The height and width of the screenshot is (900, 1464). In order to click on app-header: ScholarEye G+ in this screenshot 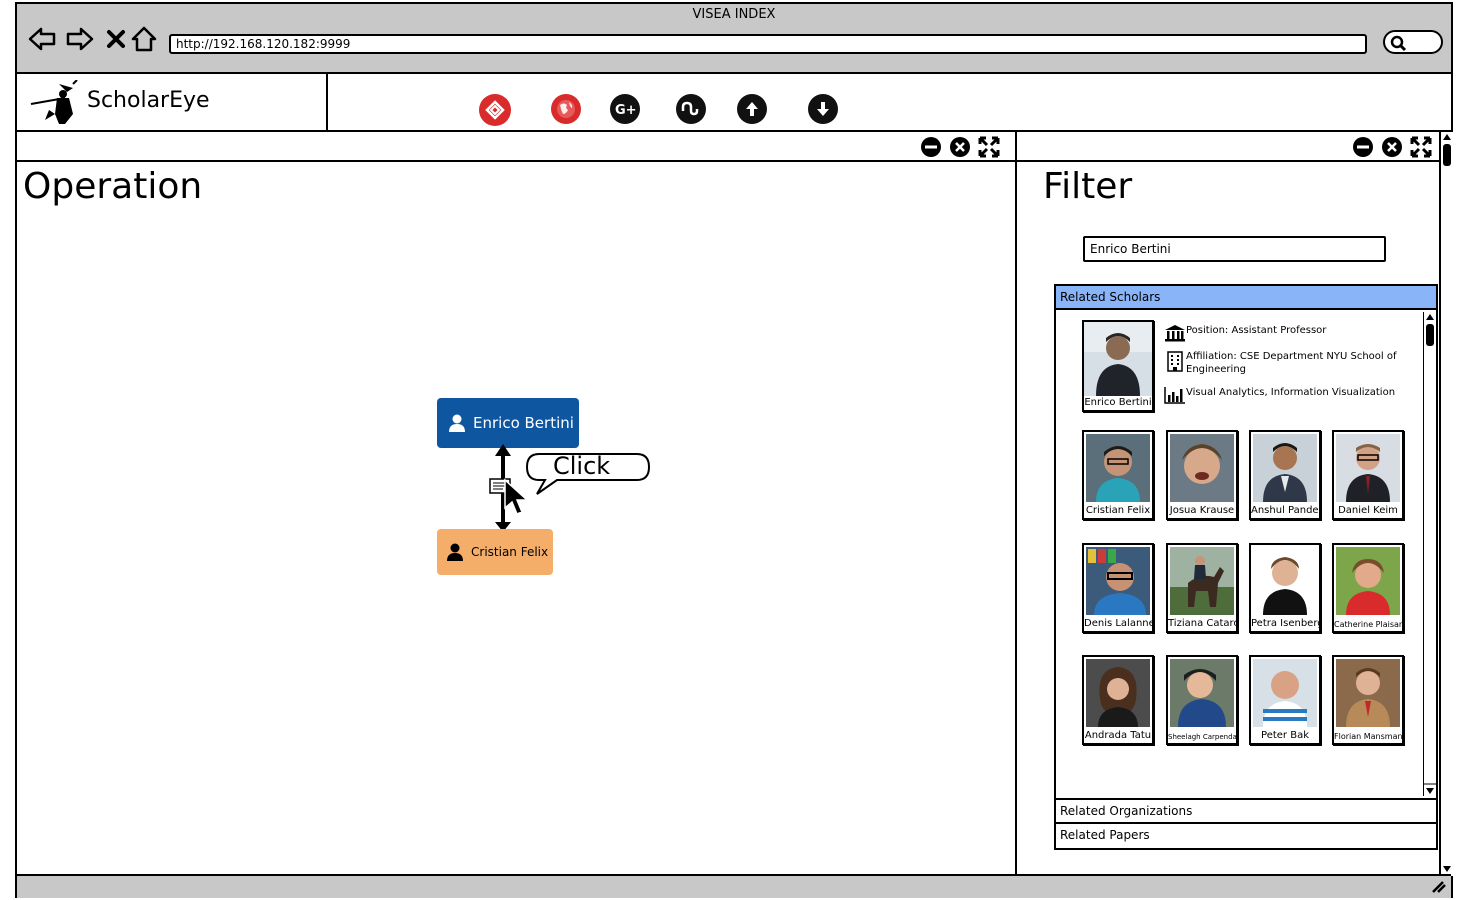, I will do `click(734, 103)`.